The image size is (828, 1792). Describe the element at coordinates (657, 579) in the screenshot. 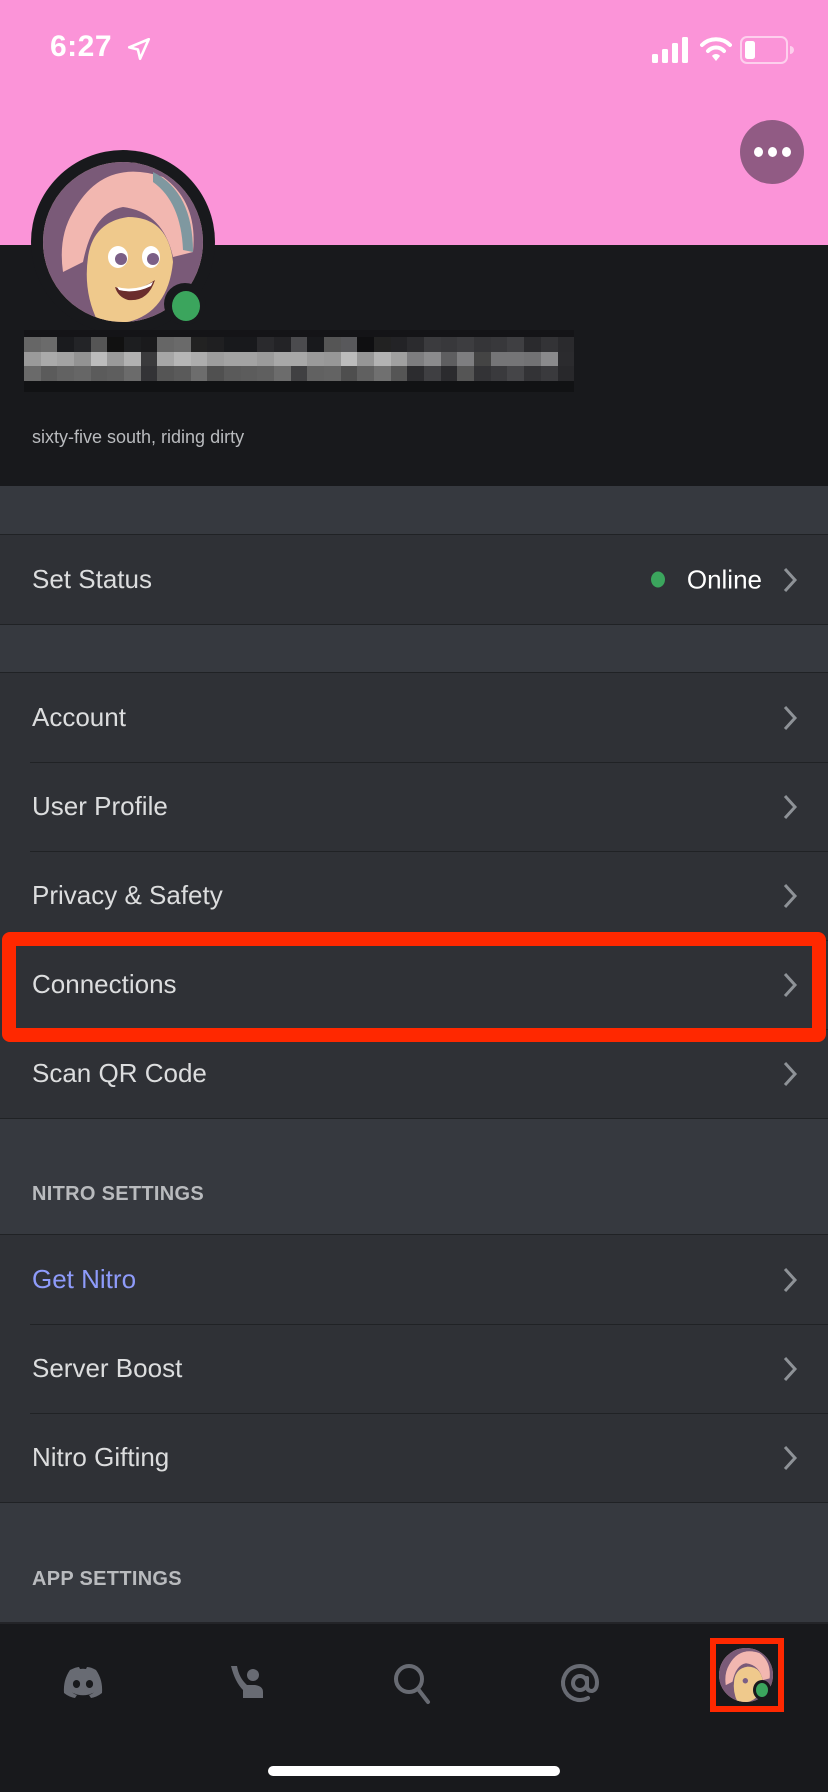

I see `online-dot-icon` at that location.